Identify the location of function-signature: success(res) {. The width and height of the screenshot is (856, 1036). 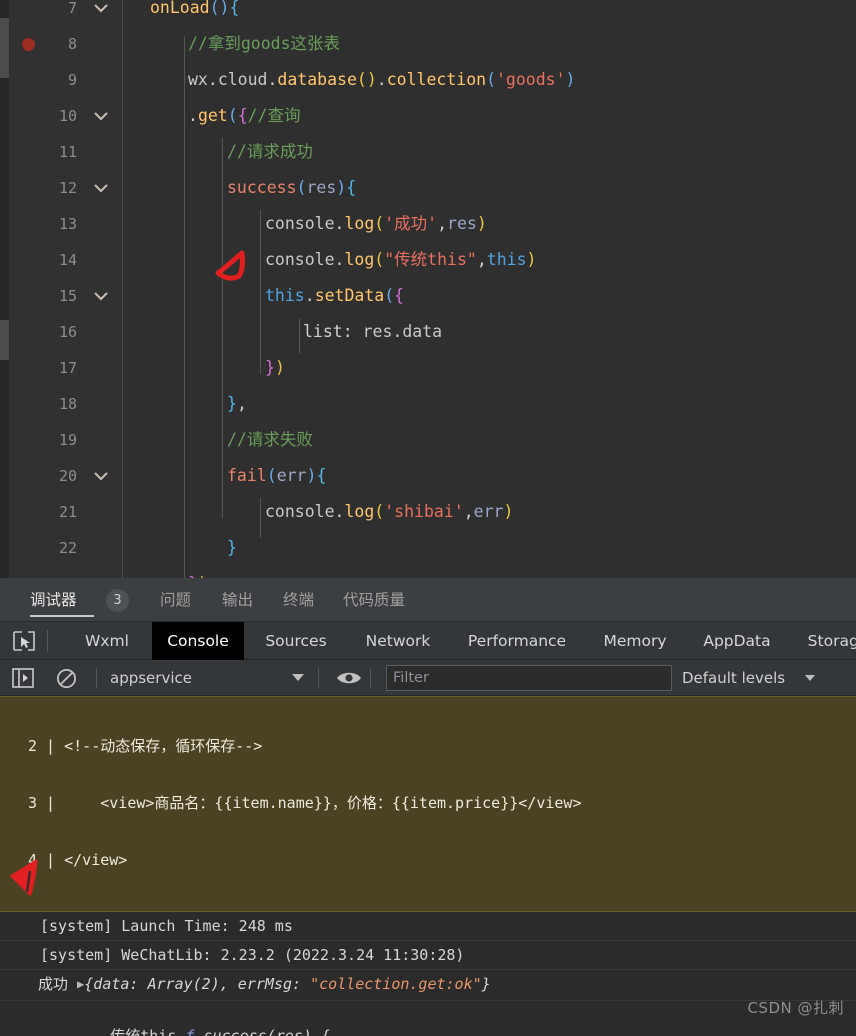
(266, 1031).